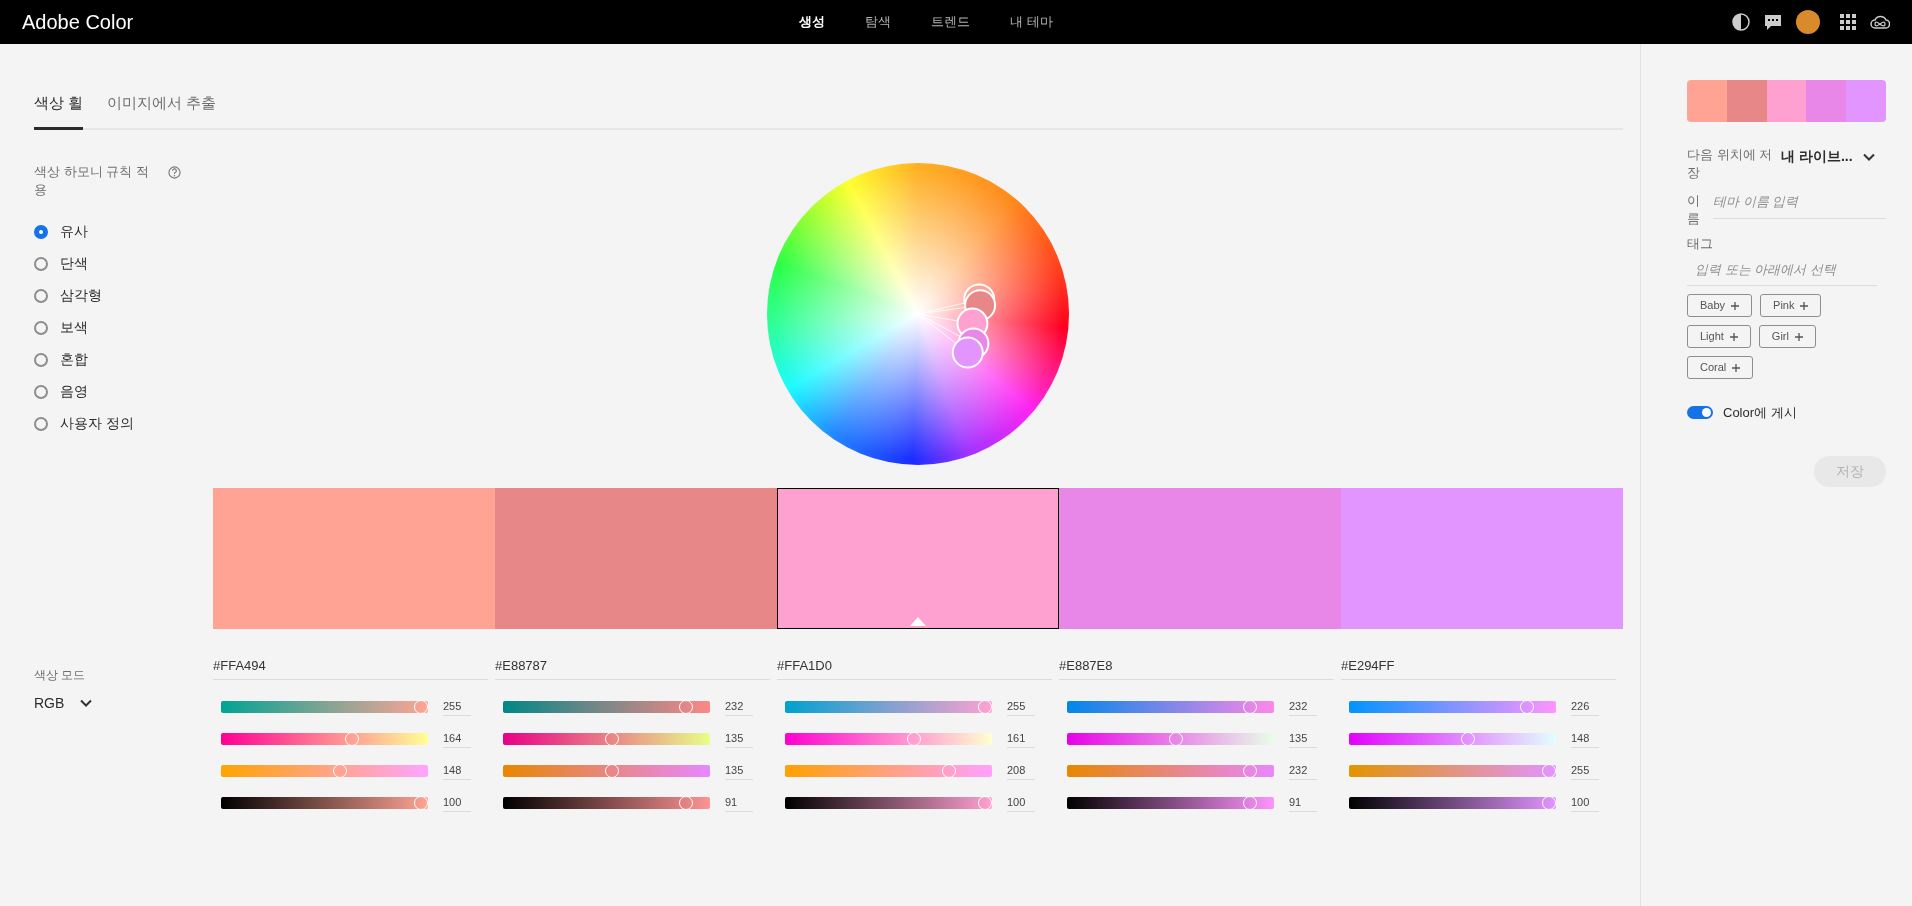 This screenshot has height=906, width=1912. I want to click on harmony-radio: 보색, so click(123, 327).